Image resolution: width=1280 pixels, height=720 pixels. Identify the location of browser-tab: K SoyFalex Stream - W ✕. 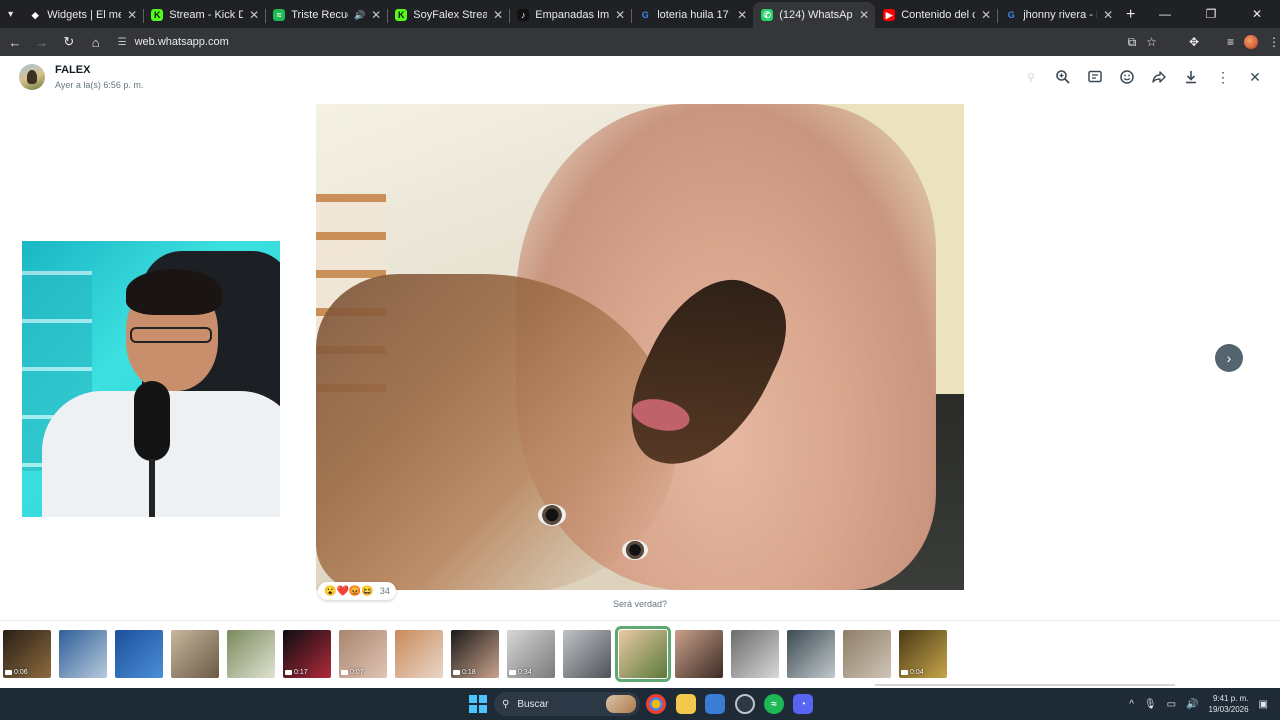
(448, 15).